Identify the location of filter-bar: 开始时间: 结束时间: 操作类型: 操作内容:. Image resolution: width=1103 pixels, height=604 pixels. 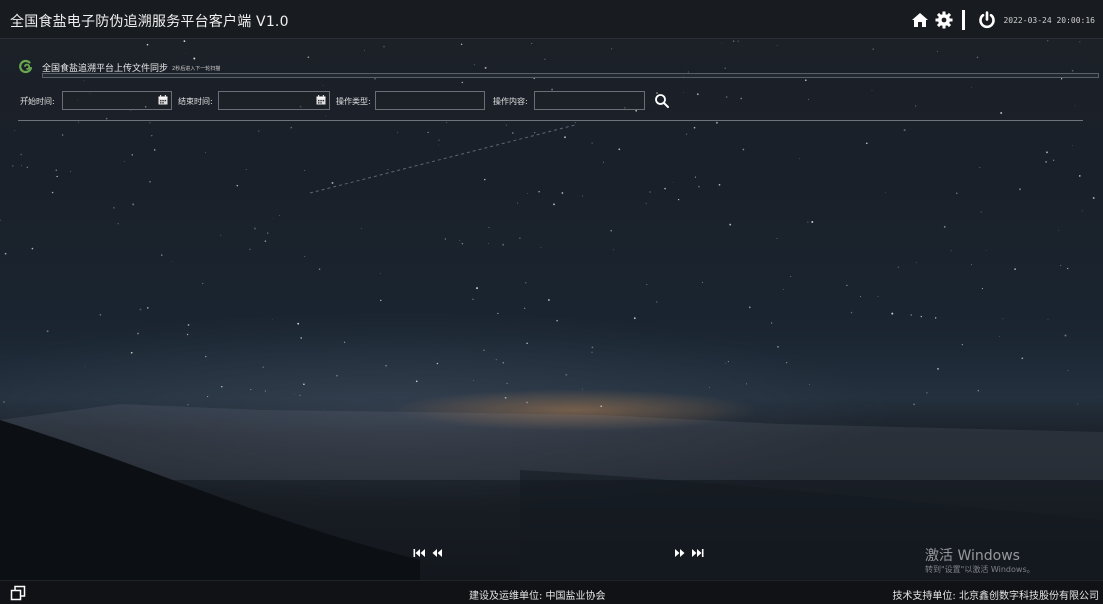
(551, 102).